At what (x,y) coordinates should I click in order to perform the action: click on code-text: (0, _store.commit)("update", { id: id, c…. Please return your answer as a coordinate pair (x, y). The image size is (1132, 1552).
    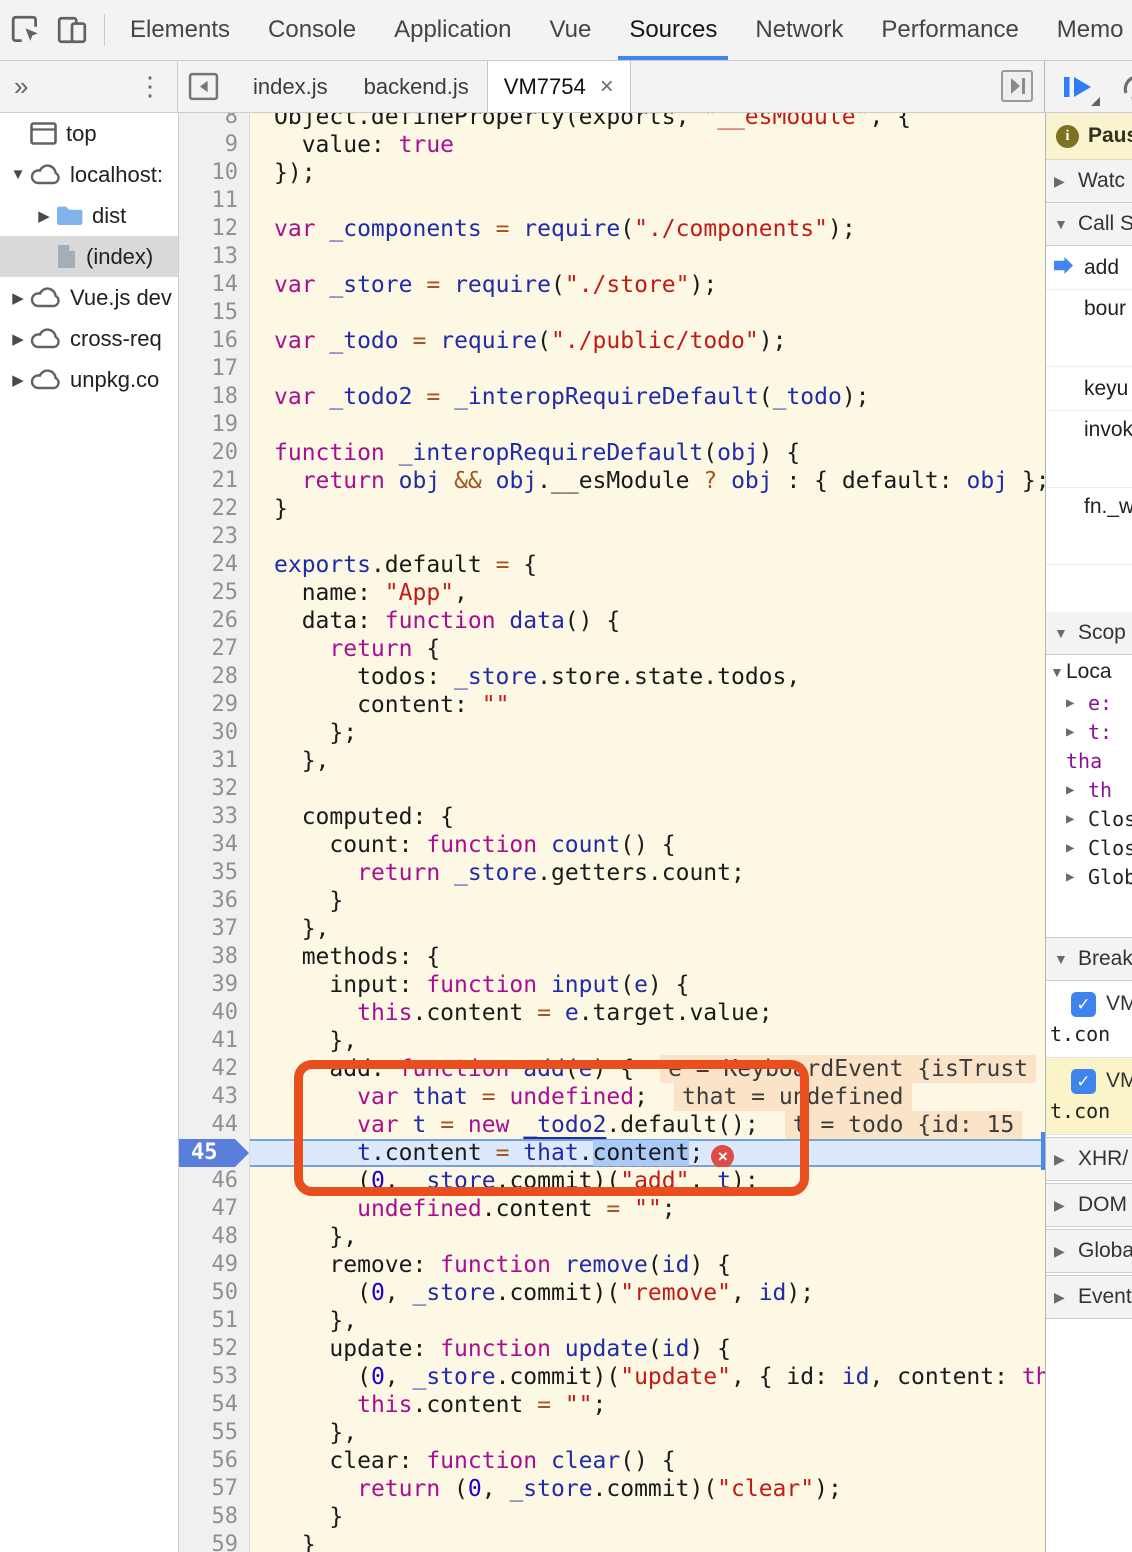
    Looking at the image, I should click on (647, 1377).